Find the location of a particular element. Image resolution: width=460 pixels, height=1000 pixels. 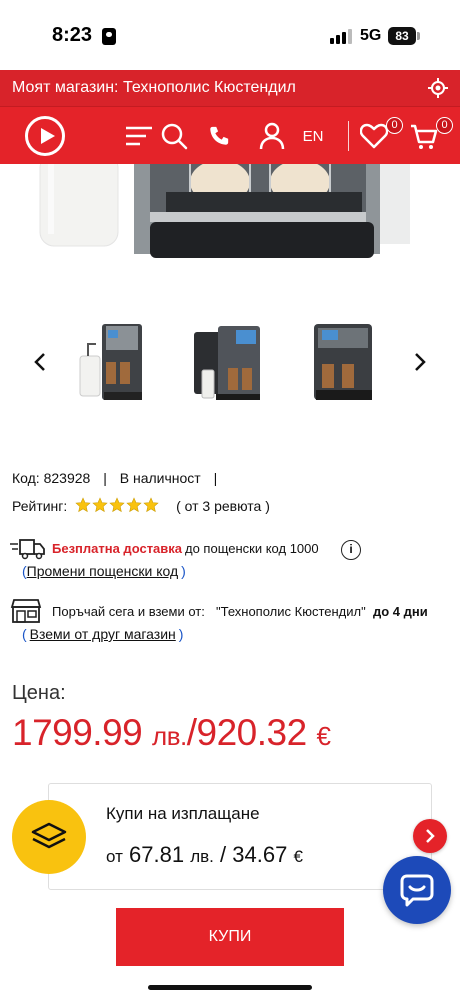

user-account-icon is located at coordinates (272, 136).